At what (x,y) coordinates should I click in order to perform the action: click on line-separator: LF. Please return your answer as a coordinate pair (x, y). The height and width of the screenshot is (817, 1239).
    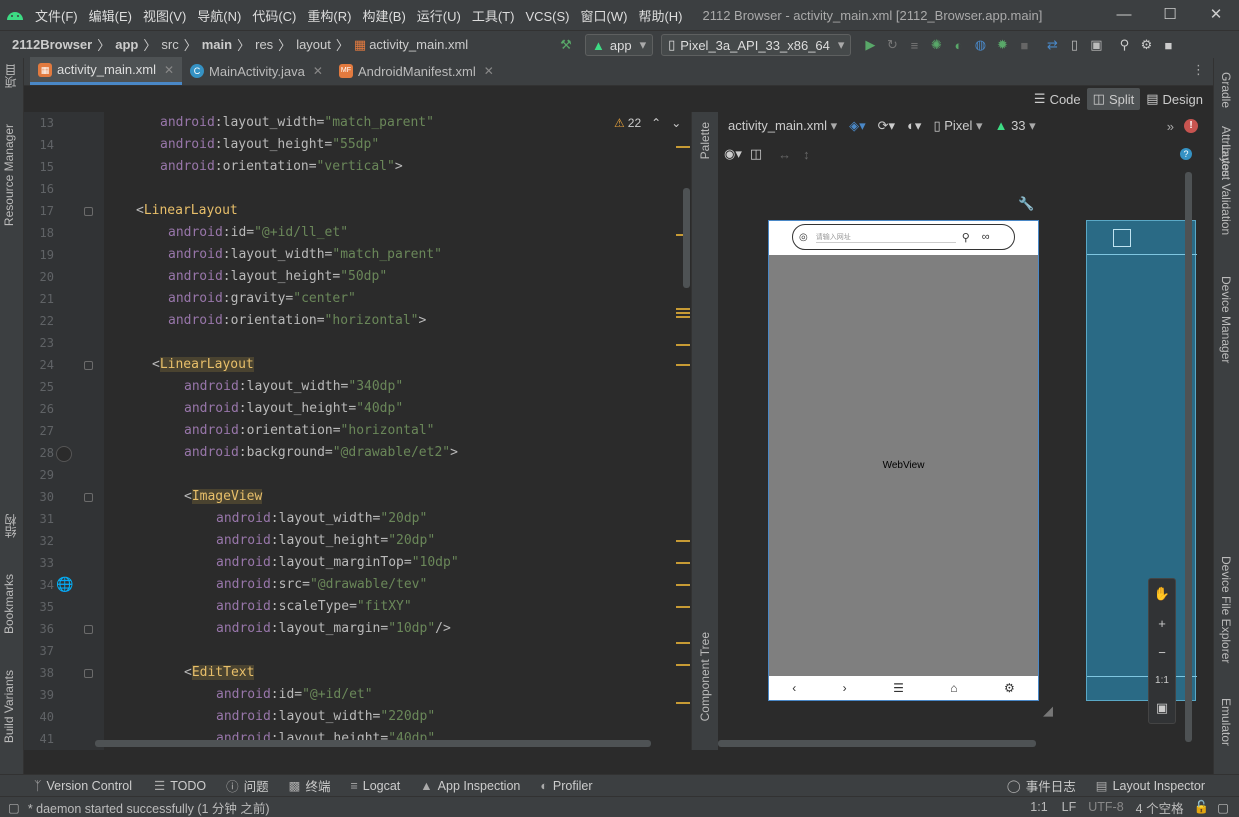
    Looking at the image, I should click on (1069, 807).